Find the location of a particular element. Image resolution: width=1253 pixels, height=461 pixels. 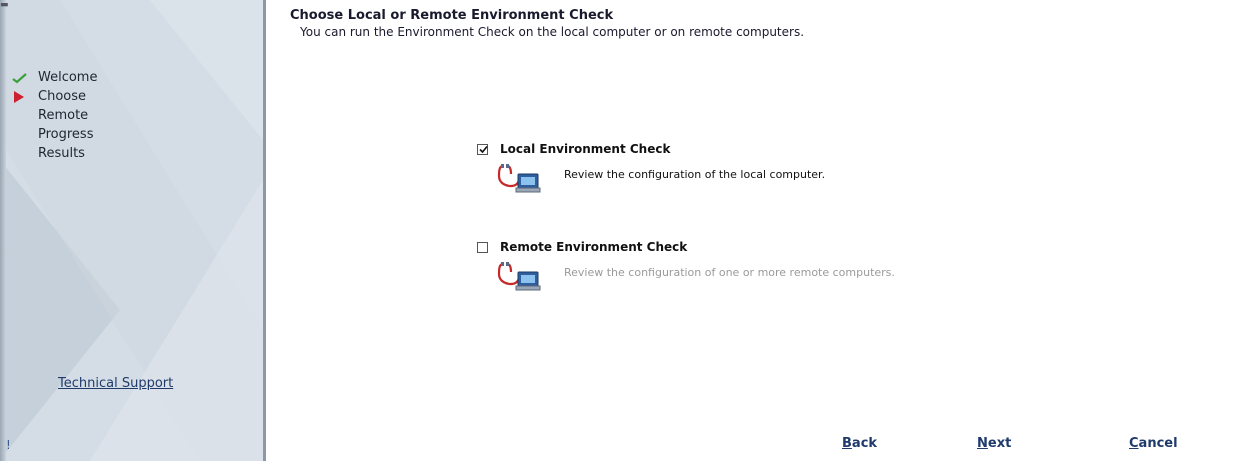

step-choose: Choose is located at coordinates (48, 96).